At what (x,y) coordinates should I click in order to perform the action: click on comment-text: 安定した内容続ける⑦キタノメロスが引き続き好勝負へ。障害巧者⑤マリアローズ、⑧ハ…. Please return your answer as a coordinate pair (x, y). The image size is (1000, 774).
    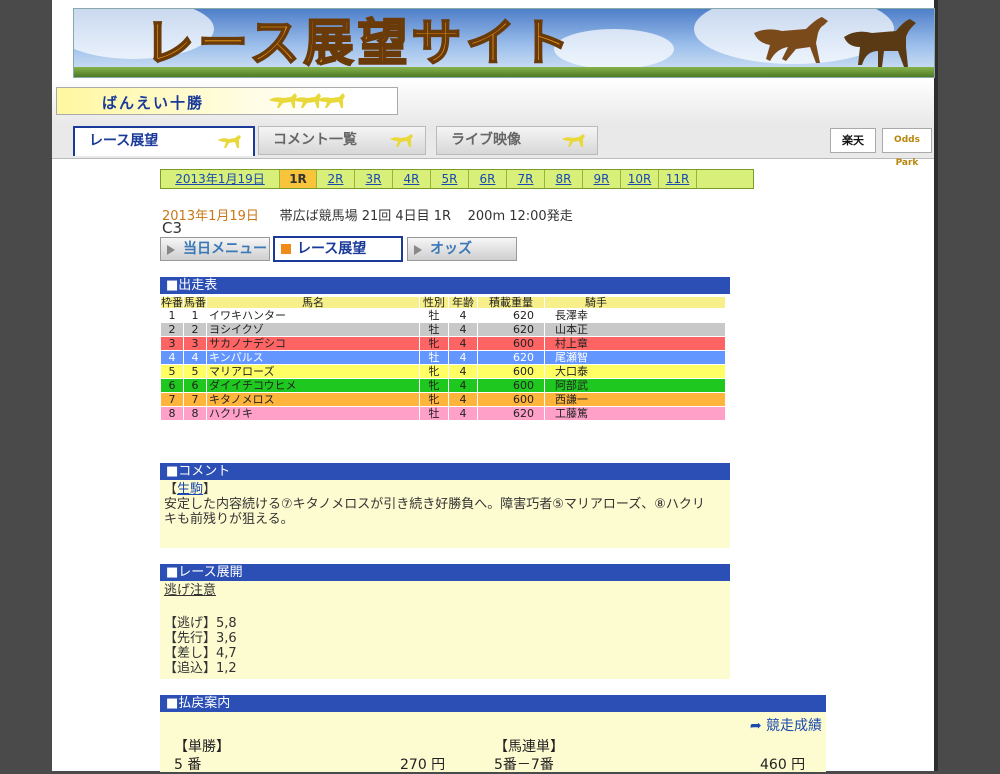
    Looking at the image, I should click on (434, 512).